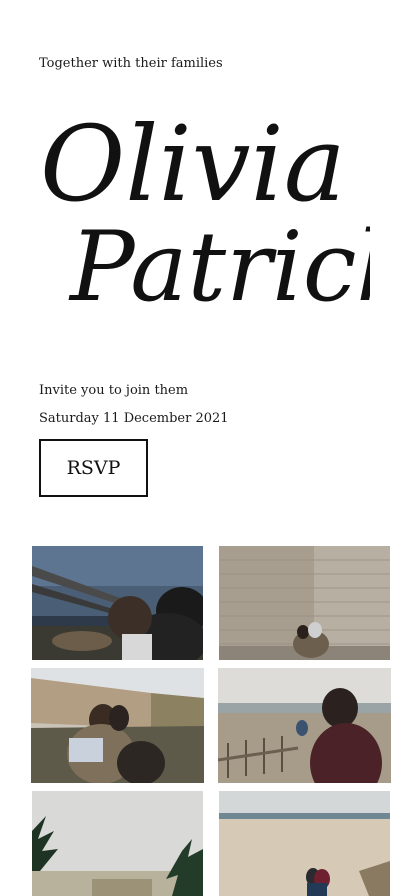  I want to click on couple-by-railing-photo, so click(117, 603).